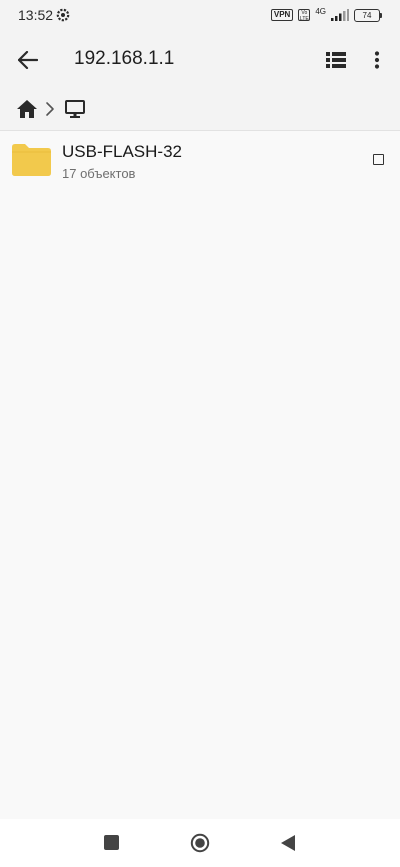 This screenshot has width=400, height=867. I want to click on app-bar: 192.168.1.1, so click(200, 59).